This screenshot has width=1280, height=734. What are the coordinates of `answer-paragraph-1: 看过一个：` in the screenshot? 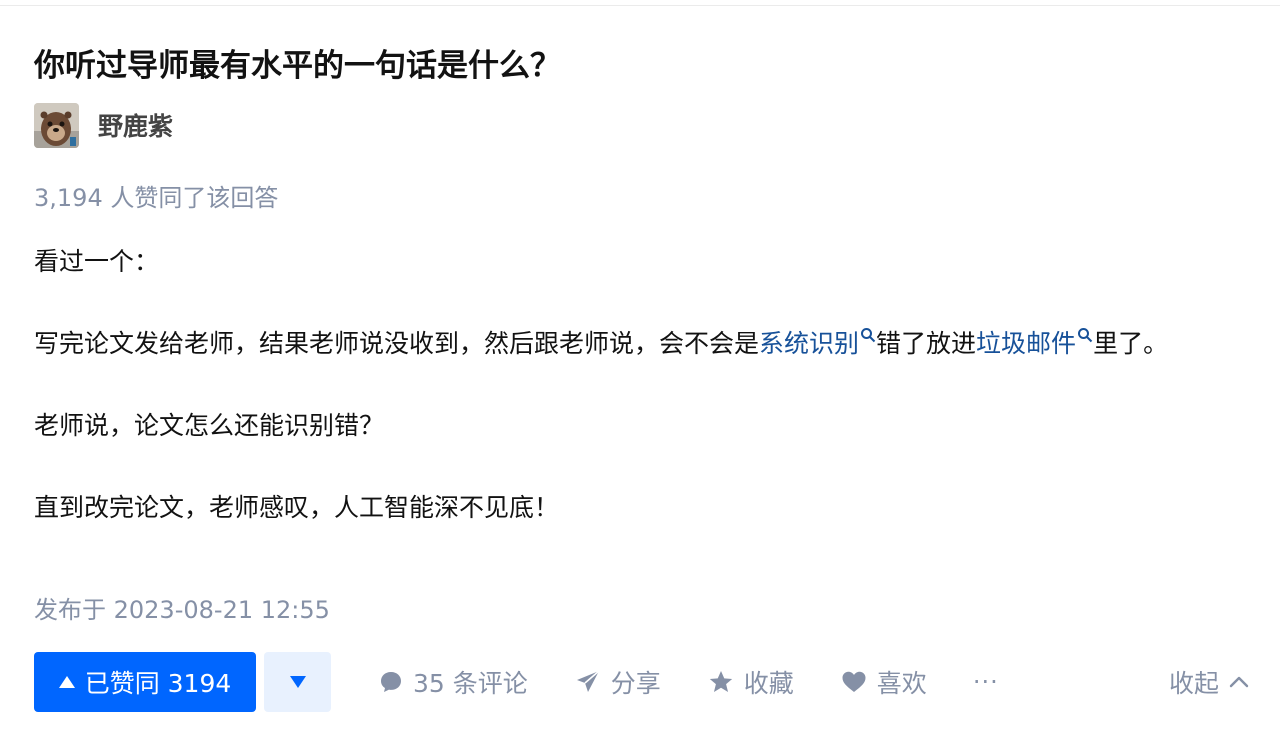 It's located at (97, 261).